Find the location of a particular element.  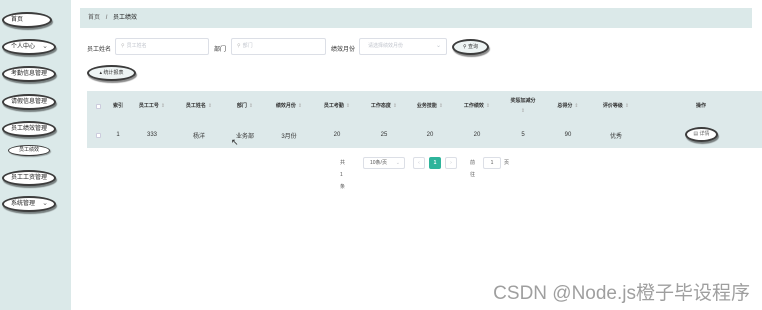

cell-total: 90 is located at coordinates (568, 135).